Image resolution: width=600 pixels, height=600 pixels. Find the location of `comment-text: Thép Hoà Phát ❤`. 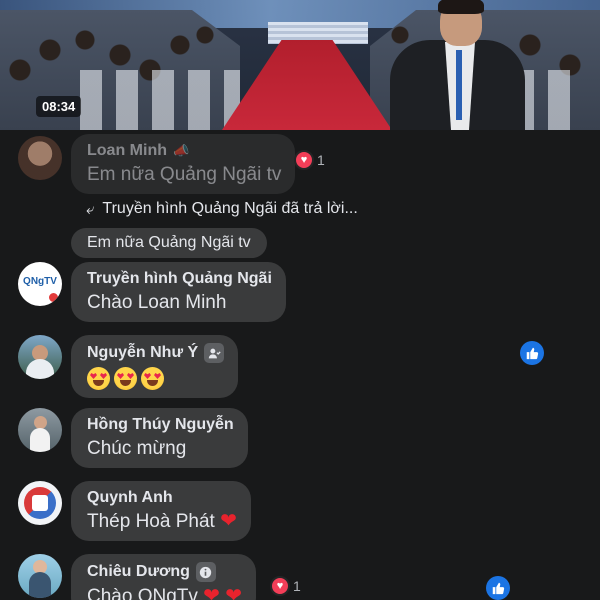

comment-text: Thép Hoà Phát ❤ is located at coordinates (162, 521).